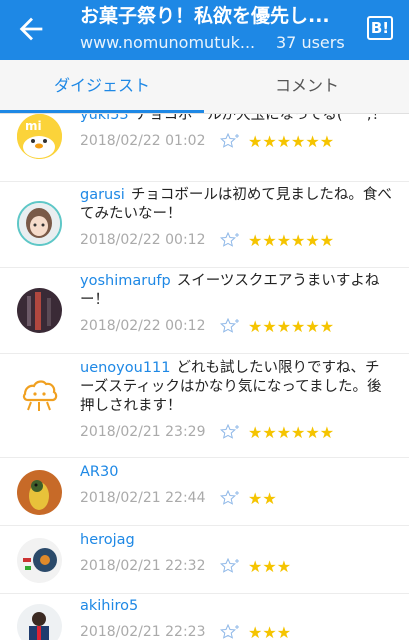 This screenshot has height=640, width=409. I want to click on list-item: herojag 2018/02/21 22:32 ★★★, so click(204, 560).